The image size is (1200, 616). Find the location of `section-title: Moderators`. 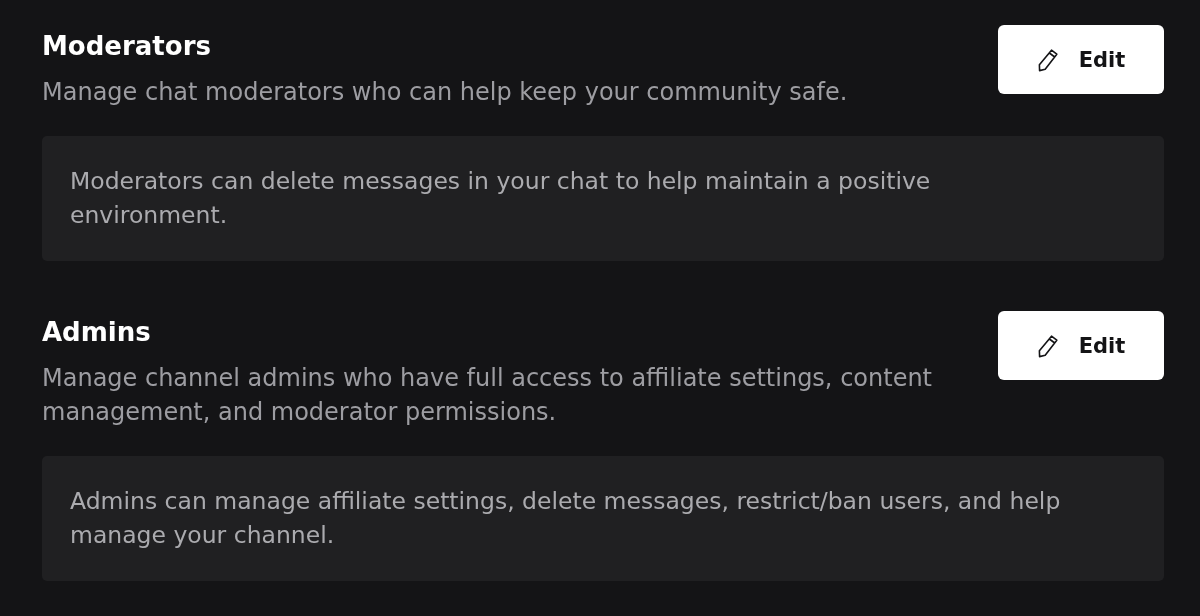

section-title: Moderators is located at coordinates (127, 46).